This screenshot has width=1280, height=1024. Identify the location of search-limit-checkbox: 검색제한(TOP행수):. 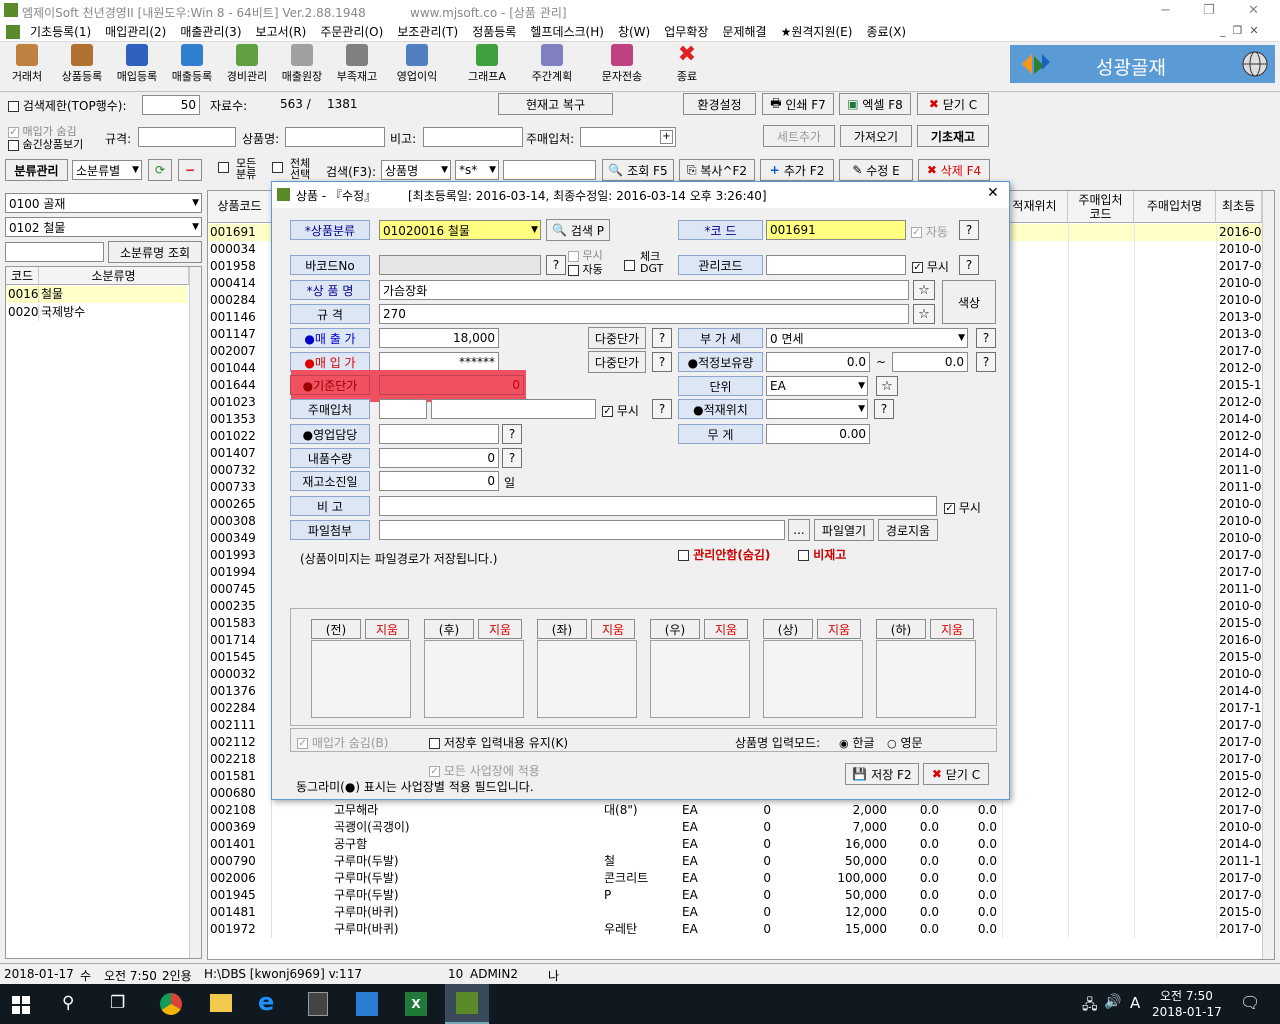
(67, 105).